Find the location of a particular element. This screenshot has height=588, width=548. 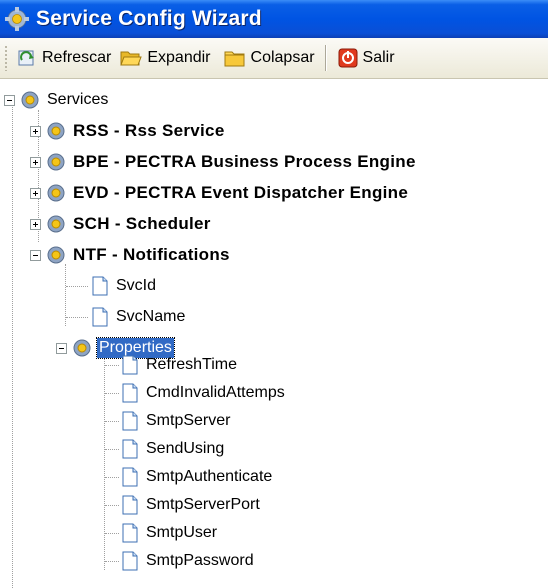

tree-node-label: SmtpUser is located at coordinates (182, 532).